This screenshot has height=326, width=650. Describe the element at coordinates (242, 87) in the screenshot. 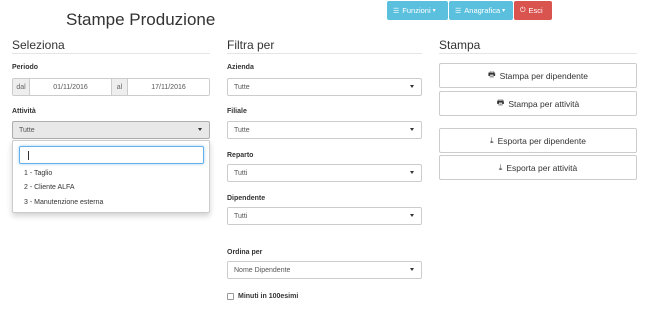

I see `azienda-value: Tutte` at that location.